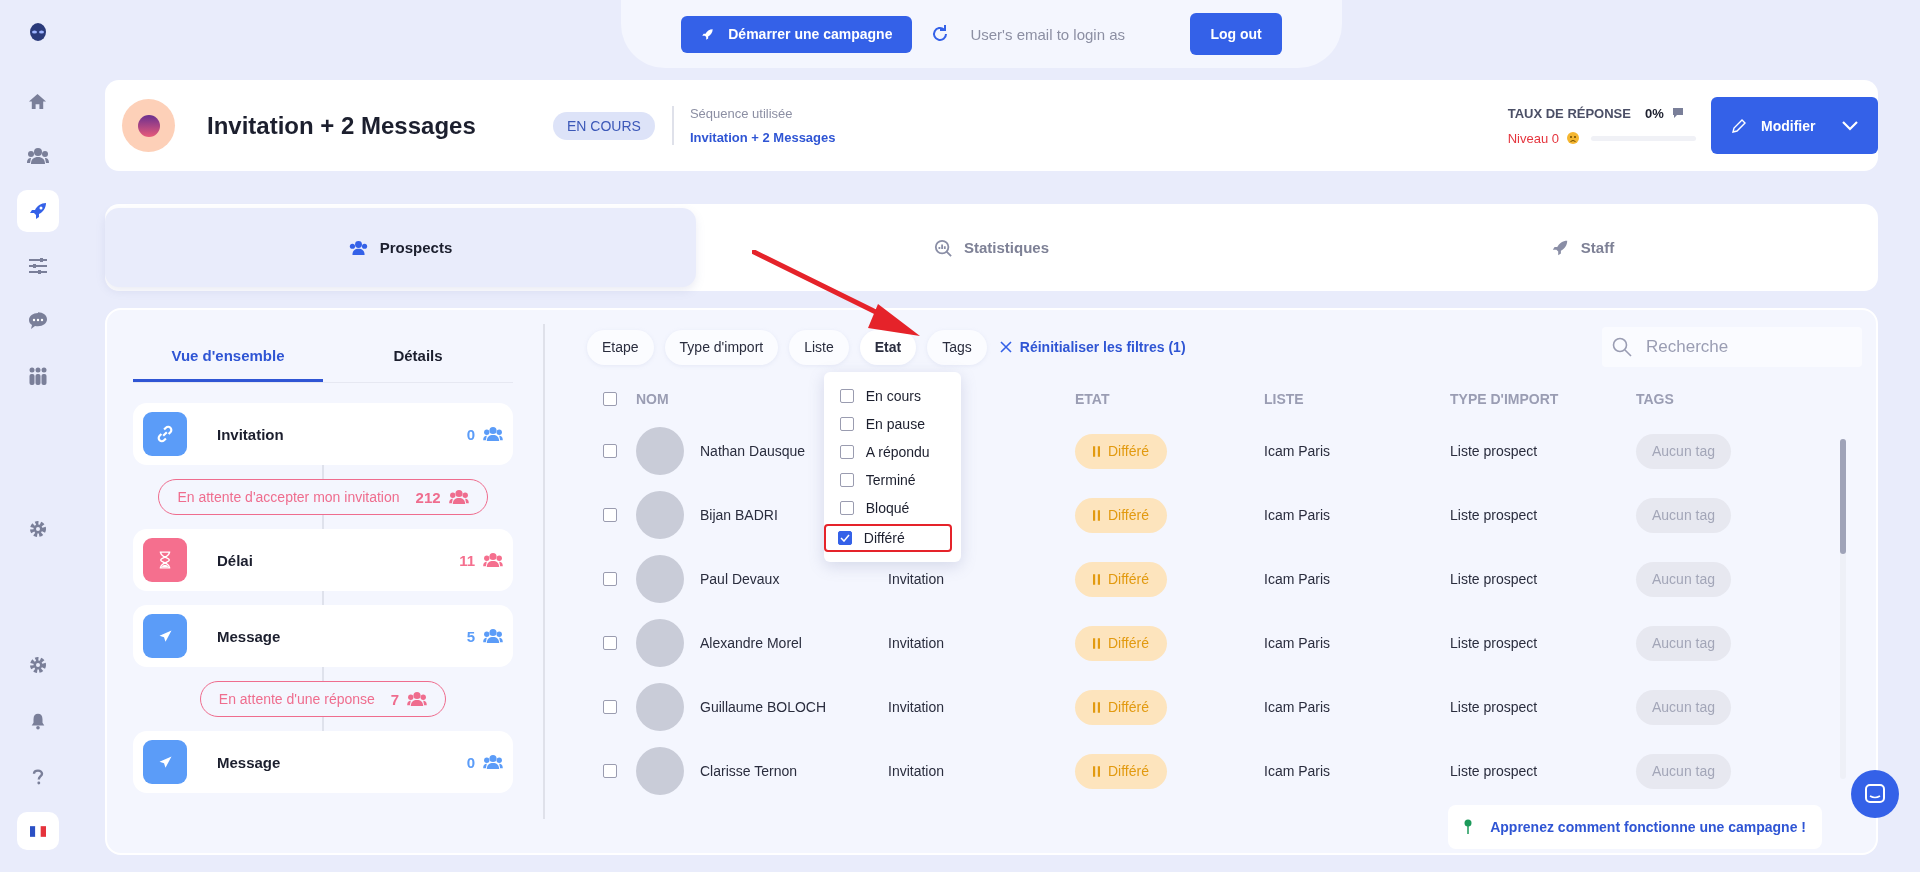  What do you see at coordinates (890, 395) in the screenshot?
I see `menu-option: En cours` at bounding box center [890, 395].